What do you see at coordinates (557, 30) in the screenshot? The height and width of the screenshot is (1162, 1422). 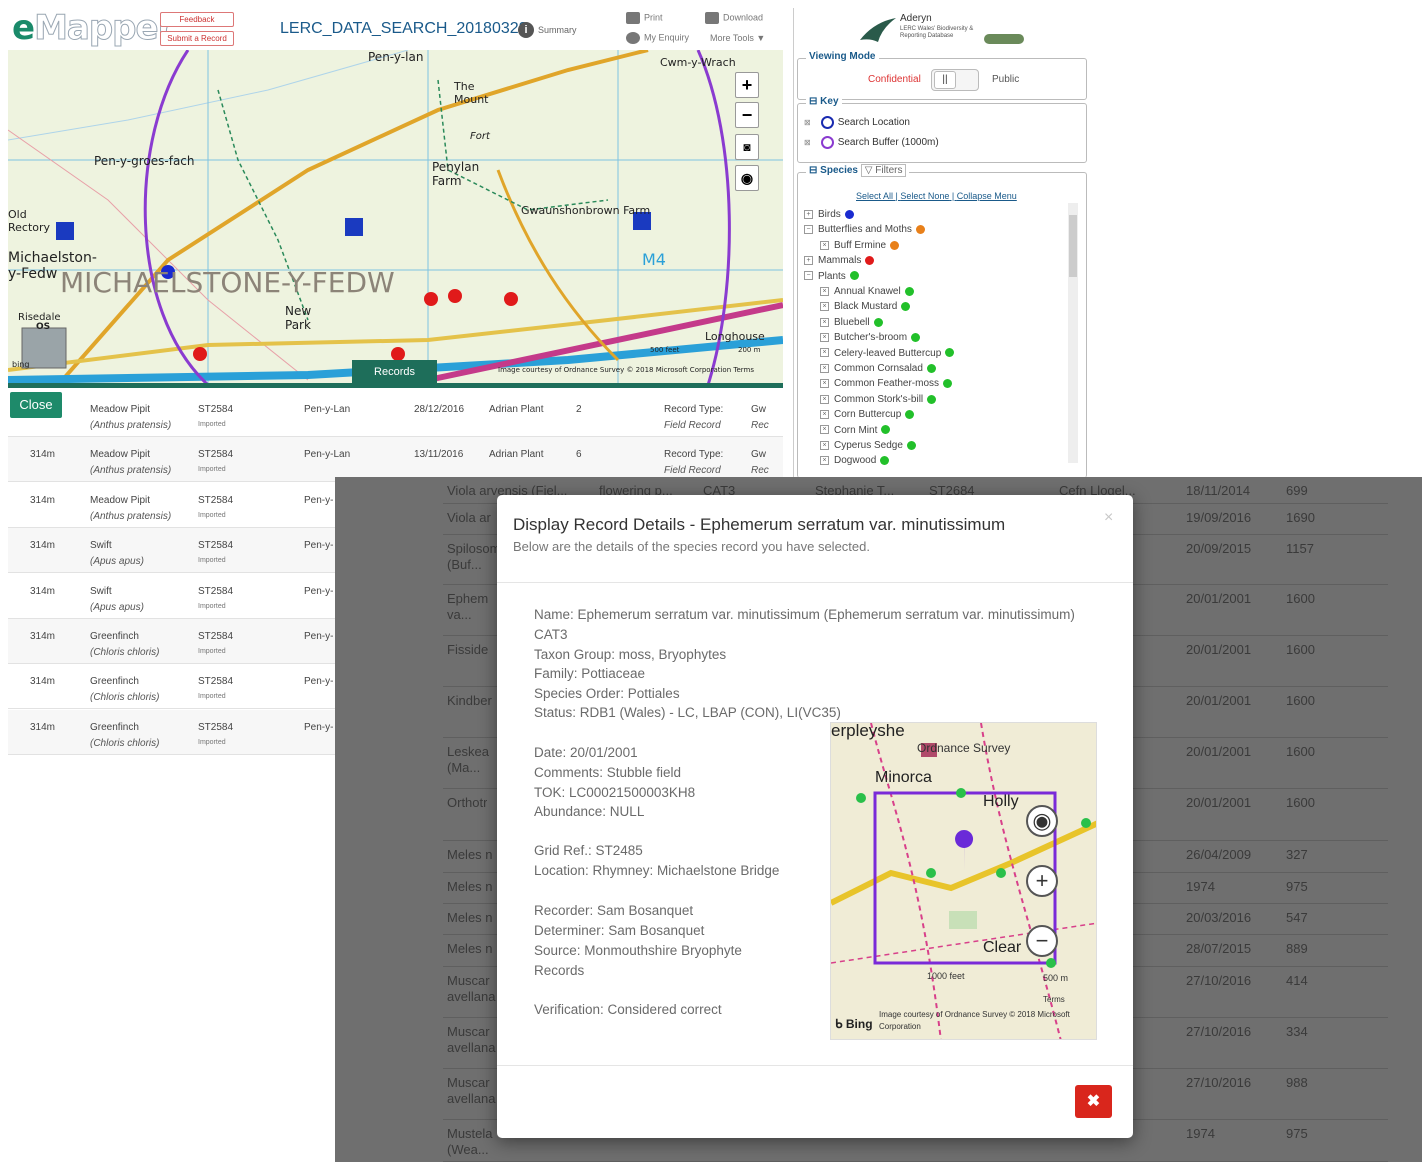 I see `summary-link: Summary` at bounding box center [557, 30].